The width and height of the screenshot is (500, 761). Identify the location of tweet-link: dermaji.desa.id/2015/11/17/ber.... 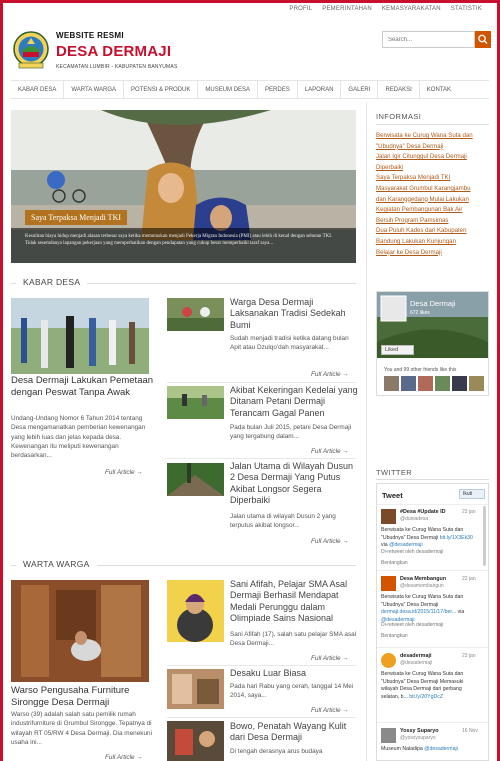
(418, 612).